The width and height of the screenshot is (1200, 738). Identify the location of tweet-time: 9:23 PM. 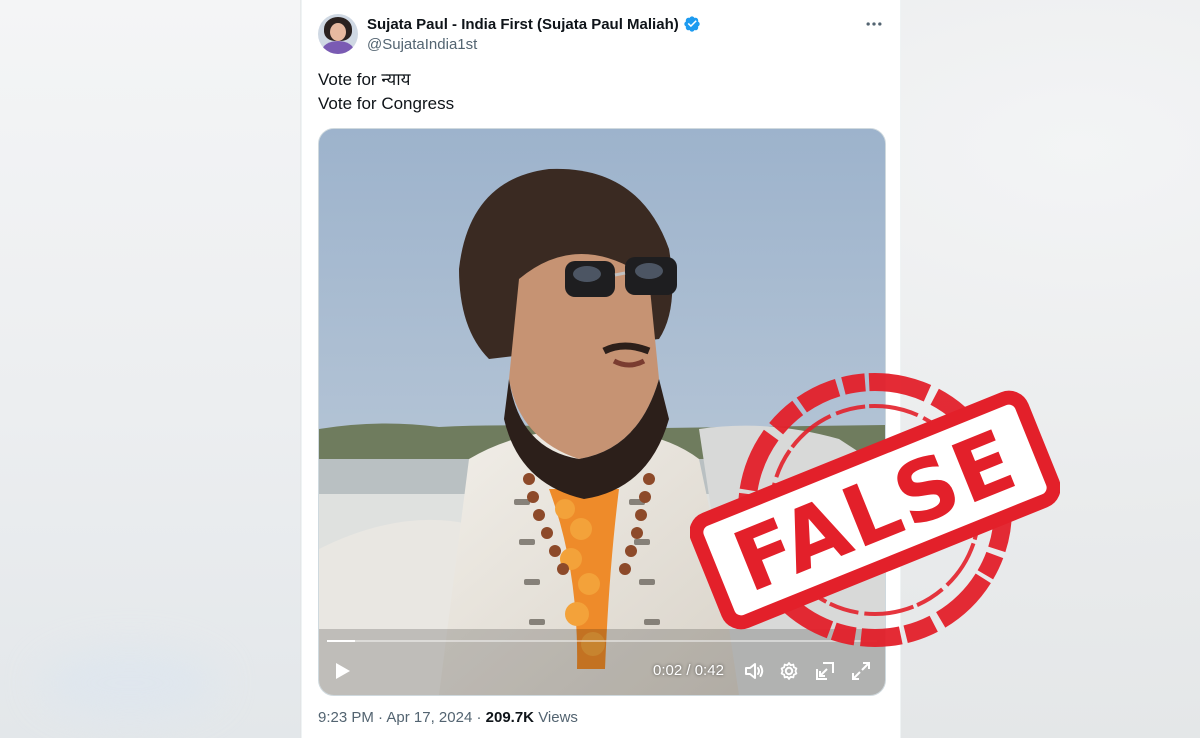
(346, 717).